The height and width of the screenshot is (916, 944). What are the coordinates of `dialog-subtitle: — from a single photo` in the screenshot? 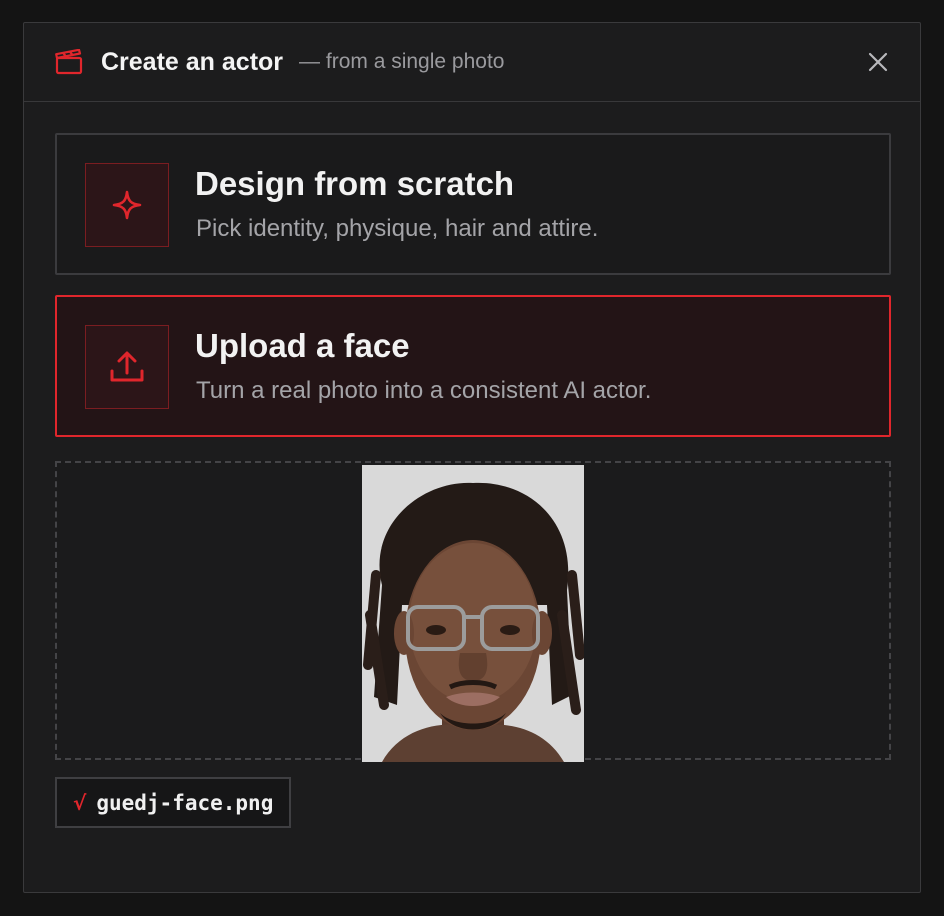 It's located at (402, 61).